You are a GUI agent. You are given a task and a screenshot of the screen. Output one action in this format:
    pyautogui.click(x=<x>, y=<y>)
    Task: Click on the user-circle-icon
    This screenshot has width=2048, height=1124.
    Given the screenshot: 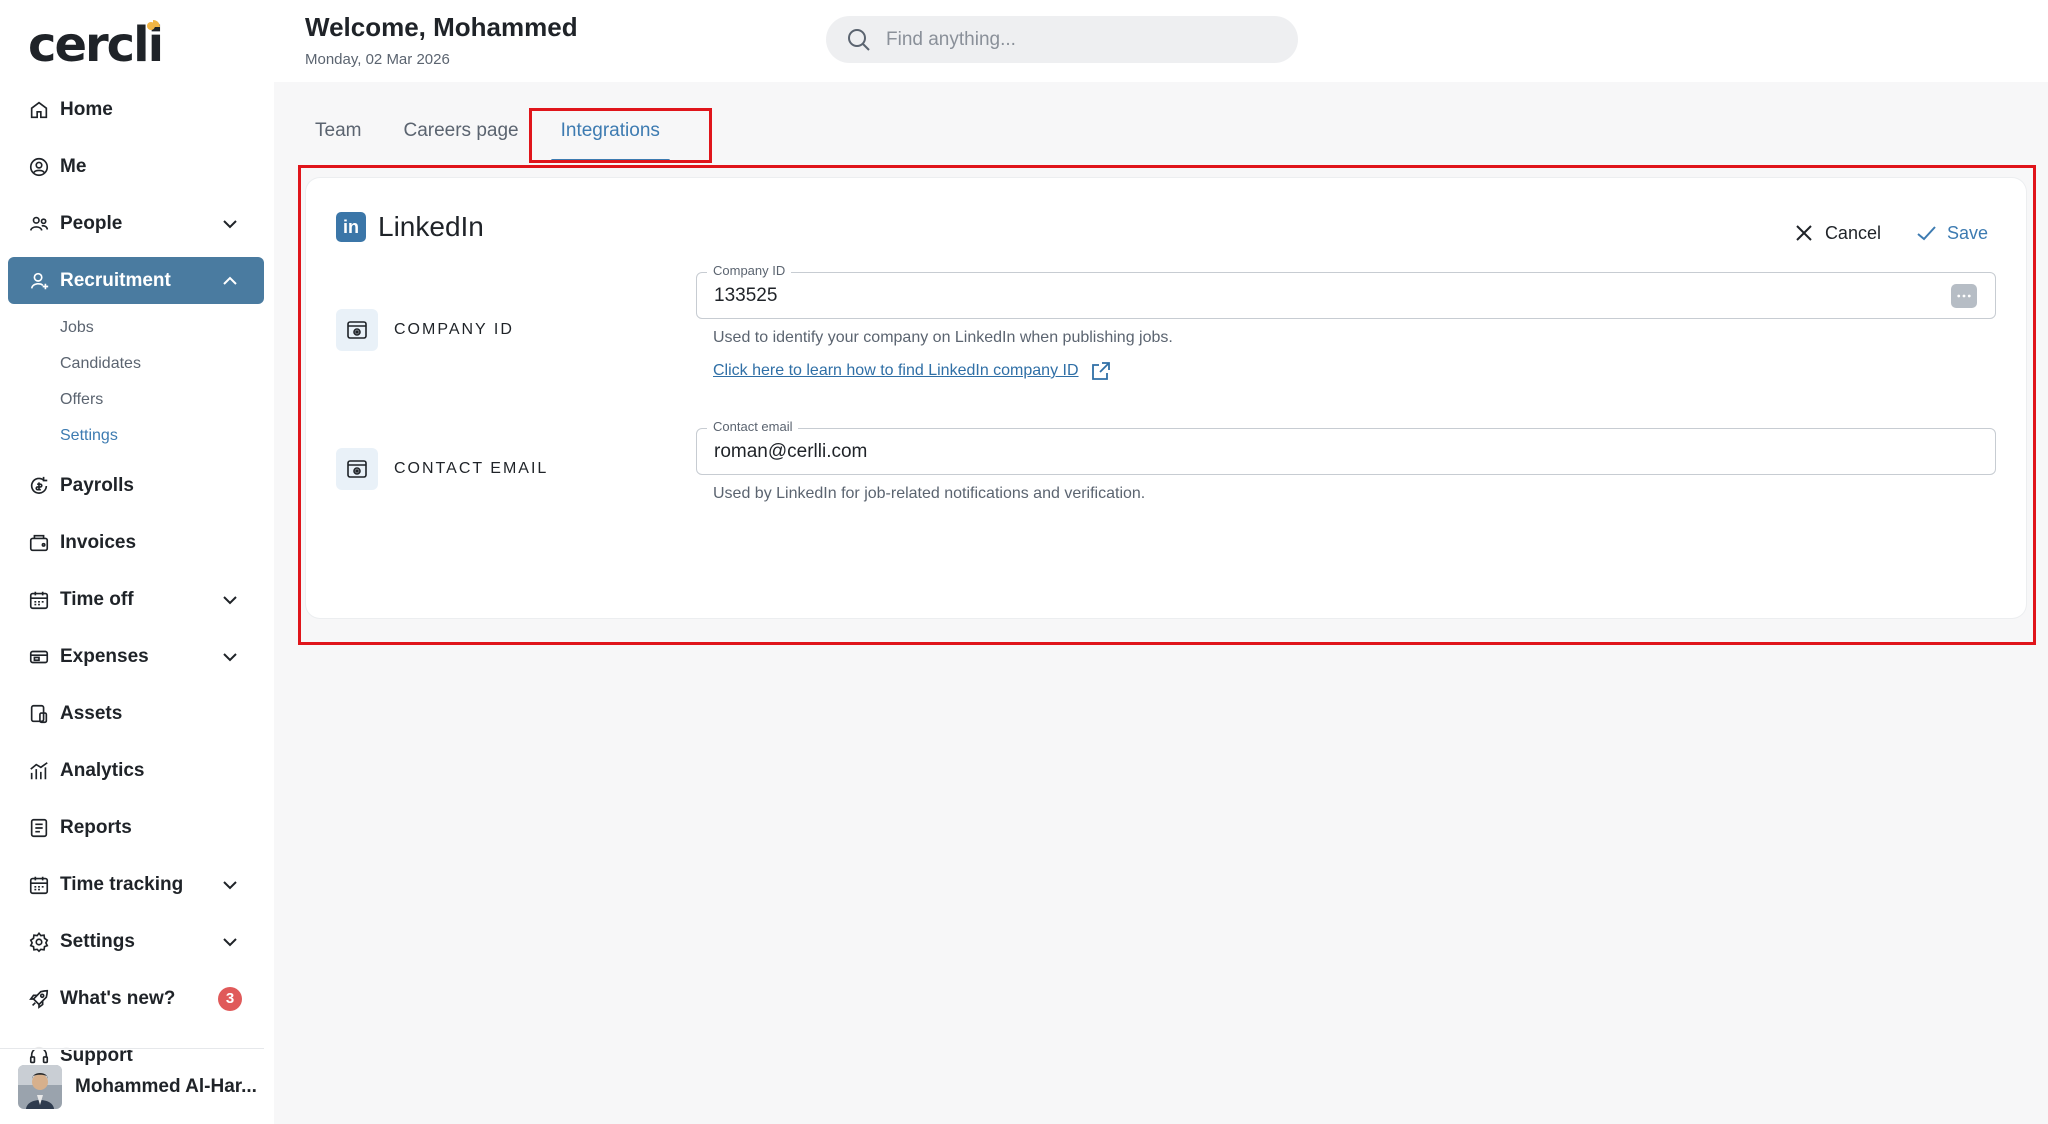 What is the action you would take?
    pyautogui.click(x=39, y=166)
    